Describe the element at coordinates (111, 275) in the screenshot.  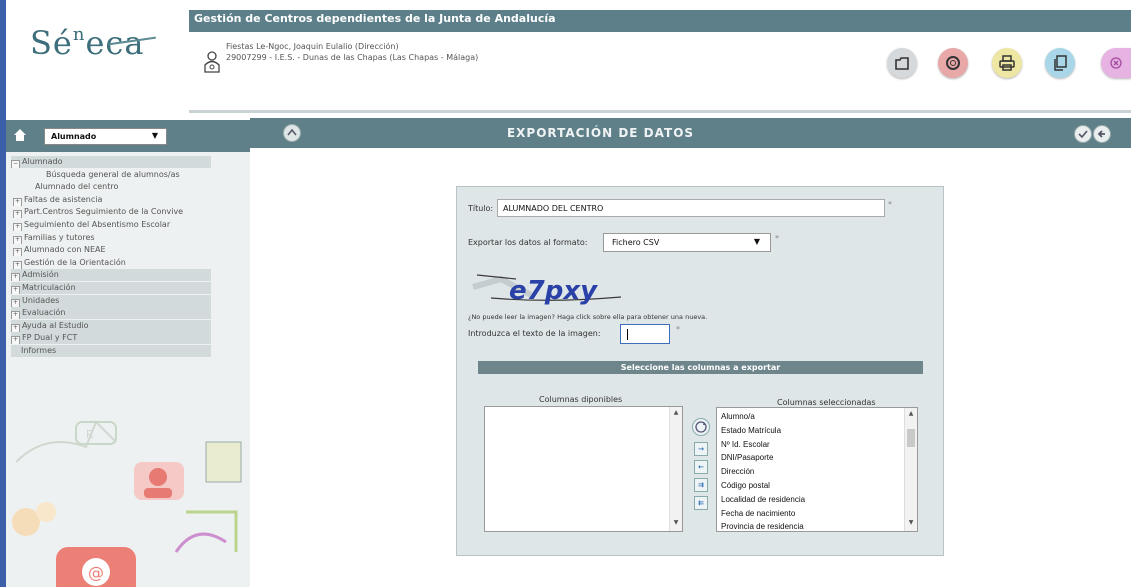
I see `sidebar-item-admision: + Admisión` at that location.